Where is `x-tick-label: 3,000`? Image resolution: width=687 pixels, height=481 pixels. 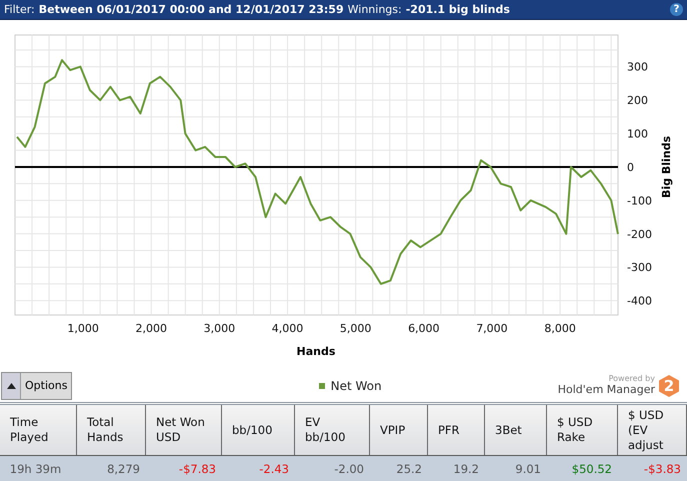
x-tick-label: 3,000 is located at coordinates (220, 328).